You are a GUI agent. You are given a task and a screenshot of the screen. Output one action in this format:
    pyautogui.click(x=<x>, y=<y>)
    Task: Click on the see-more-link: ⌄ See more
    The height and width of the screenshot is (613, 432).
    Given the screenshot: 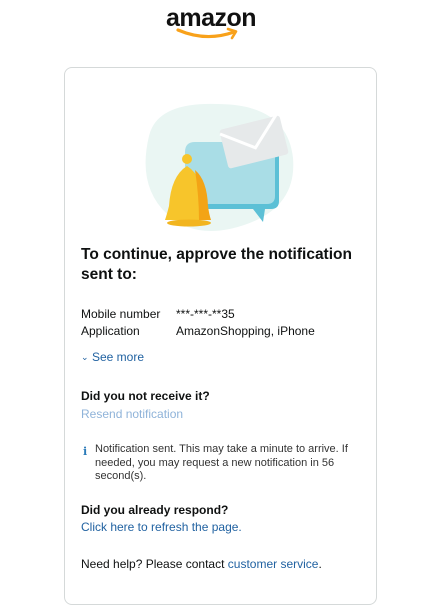 What is the action you would take?
    pyautogui.click(x=112, y=357)
    